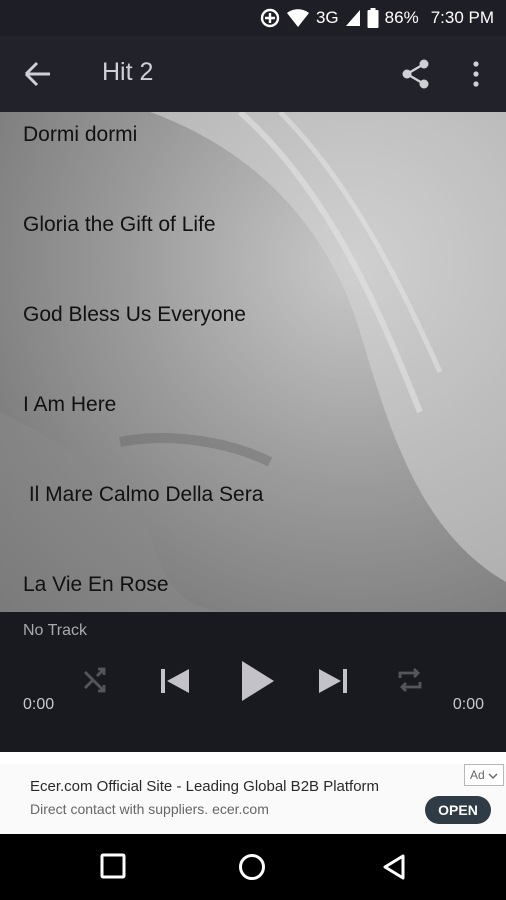 Image resolution: width=506 pixels, height=900 pixels. What do you see at coordinates (175, 683) in the screenshot?
I see `skip-previous-icon` at bounding box center [175, 683].